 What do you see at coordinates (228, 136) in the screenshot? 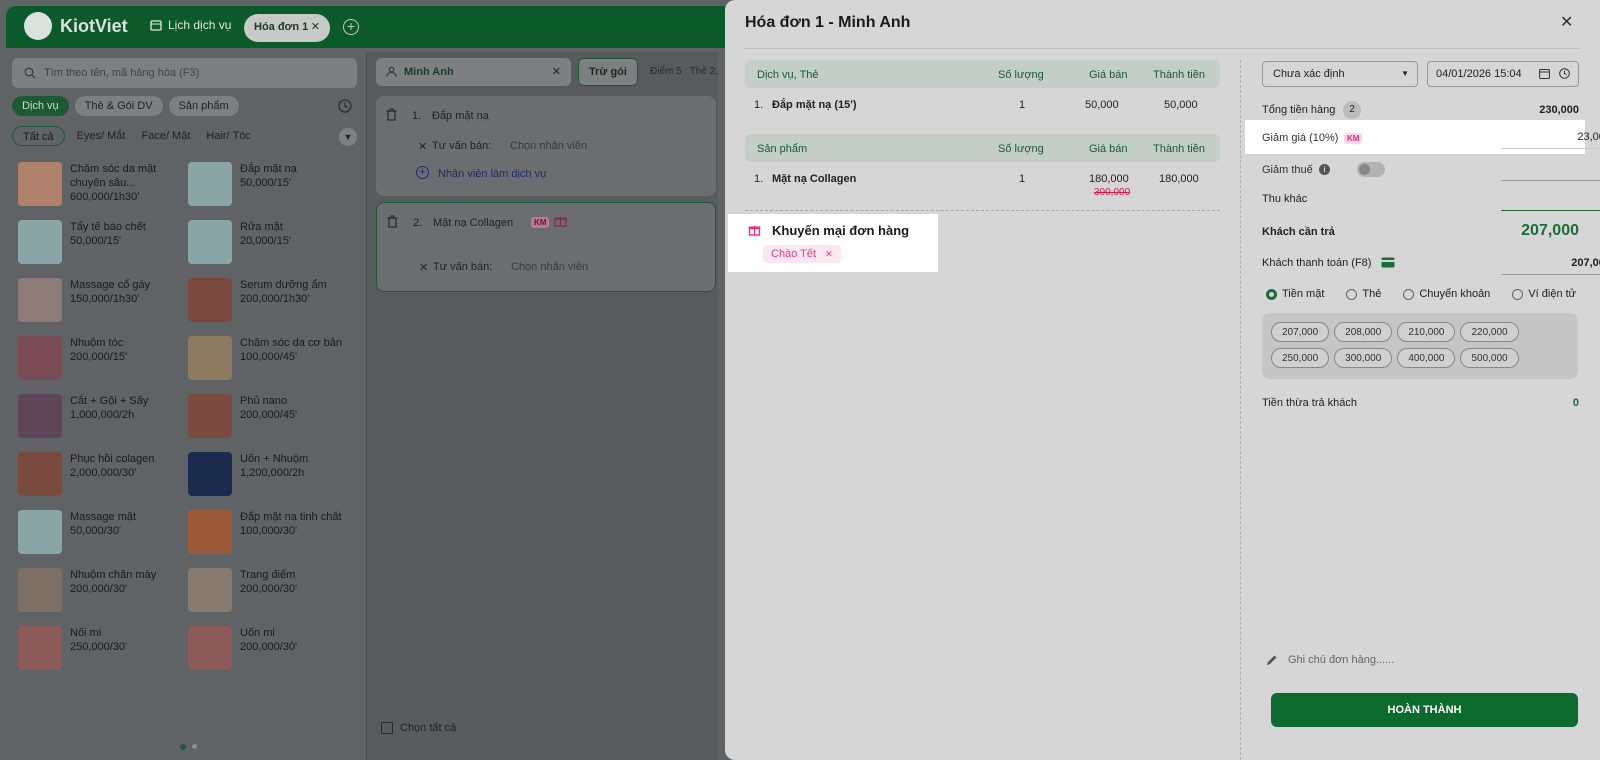
I see `filter-hair: Hair/ Tóc` at bounding box center [228, 136].